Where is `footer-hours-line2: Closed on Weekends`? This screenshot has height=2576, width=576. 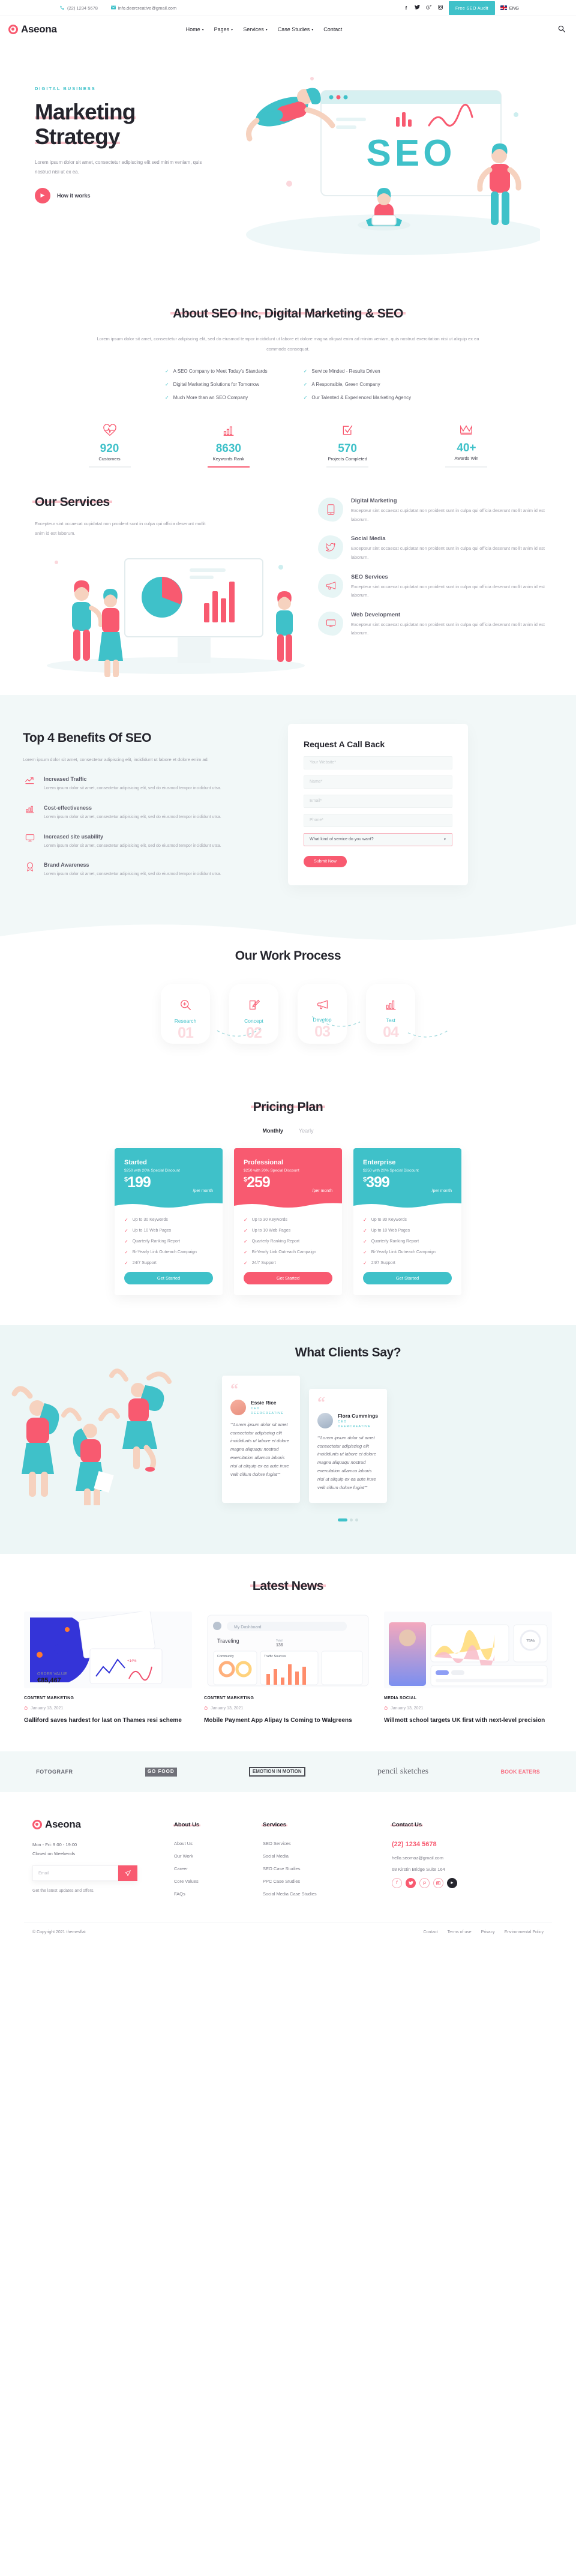 footer-hours-line2: Closed on Weekends is located at coordinates (54, 1854).